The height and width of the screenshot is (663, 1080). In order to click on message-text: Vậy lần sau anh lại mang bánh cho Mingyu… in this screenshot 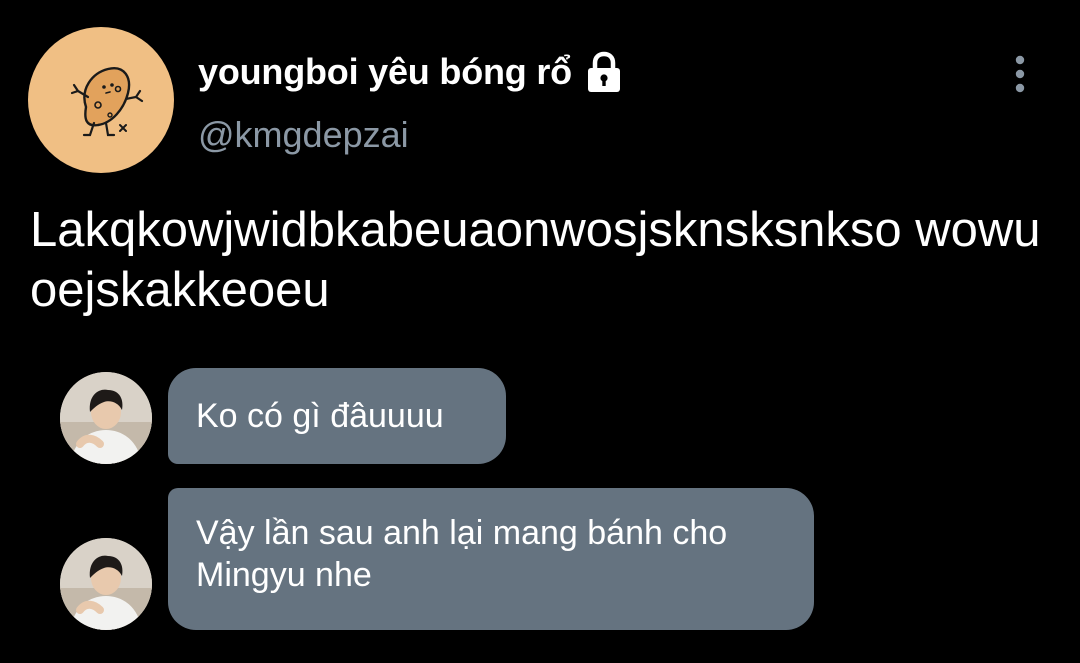, I will do `click(462, 554)`.